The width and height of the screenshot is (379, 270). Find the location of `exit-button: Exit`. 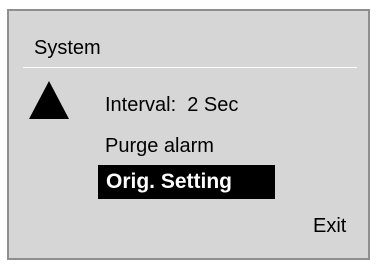

exit-button: Exit is located at coordinates (329, 226).